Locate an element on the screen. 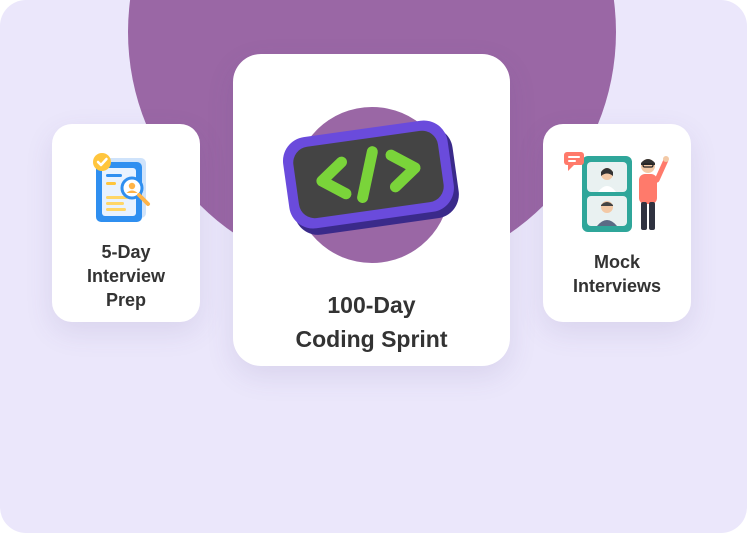  card-label-100-day: 100-Day is located at coordinates (371, 305).